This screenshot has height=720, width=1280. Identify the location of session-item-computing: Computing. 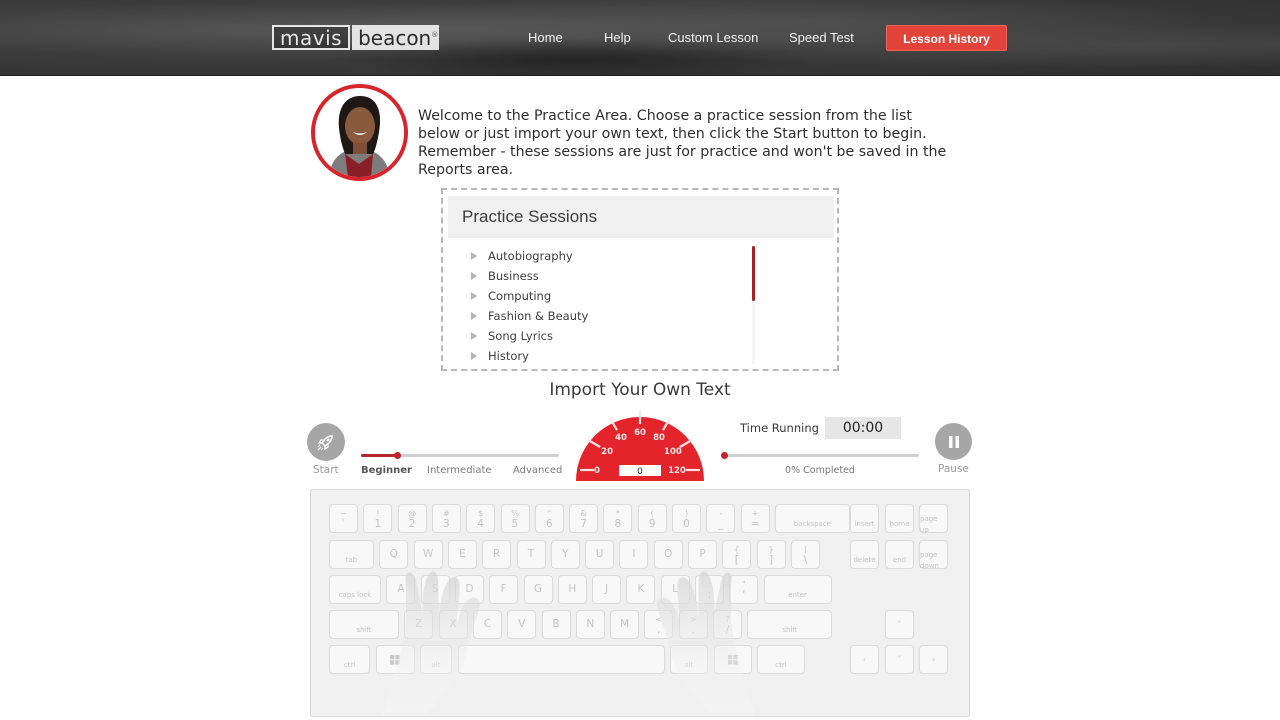
(511, 296).